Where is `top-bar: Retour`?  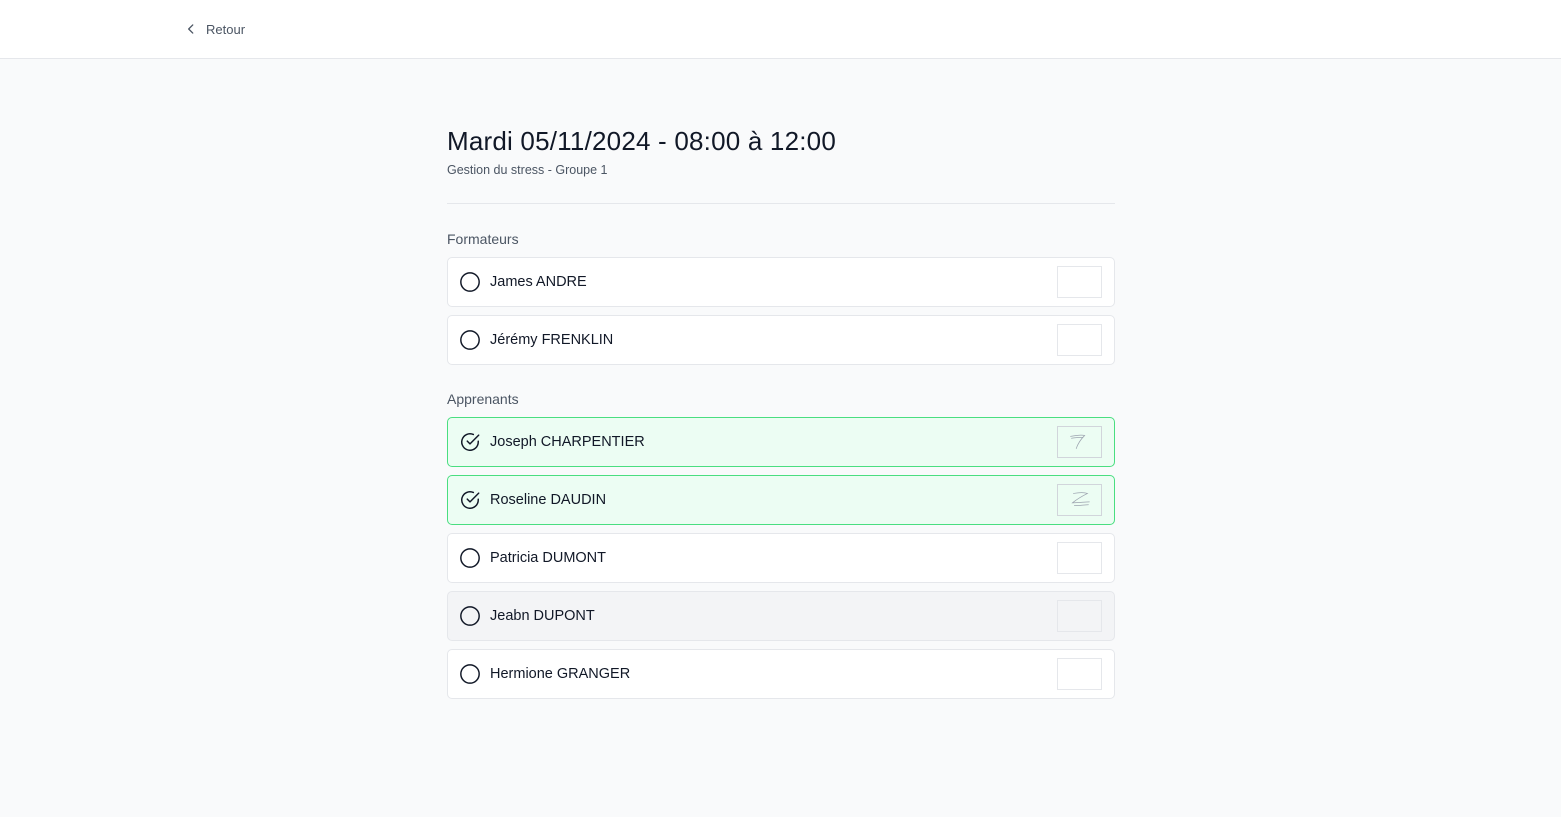 top-bar: Retour is located at coordinates (780, 29).